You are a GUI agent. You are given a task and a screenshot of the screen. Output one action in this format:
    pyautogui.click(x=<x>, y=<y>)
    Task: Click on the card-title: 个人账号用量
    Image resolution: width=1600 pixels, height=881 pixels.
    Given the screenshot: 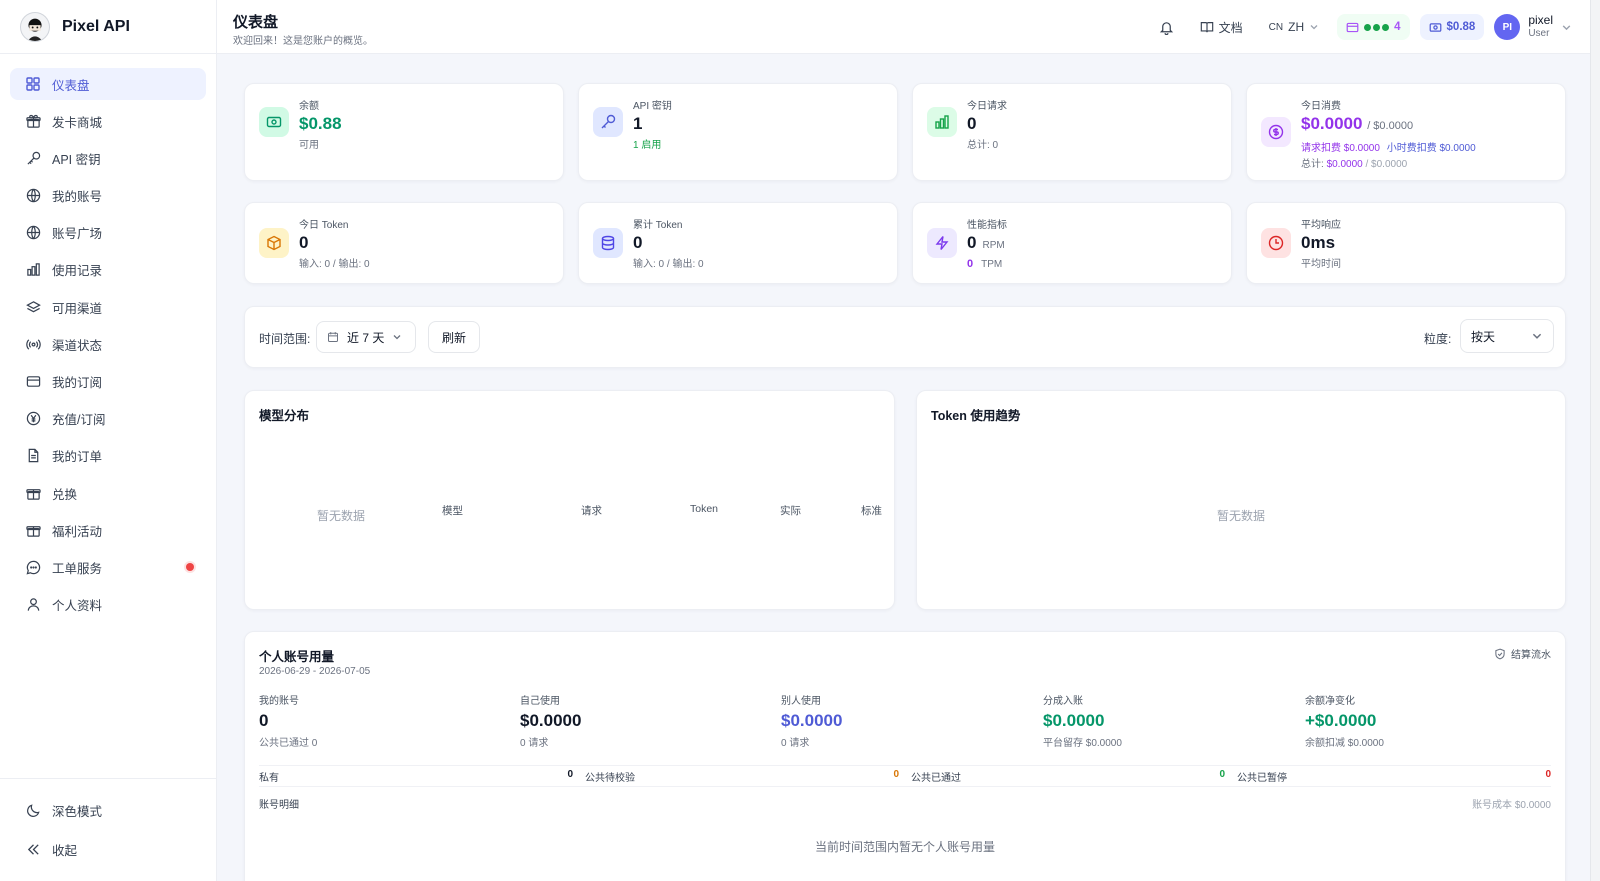 What is the action you would take?
    pyautogui.click(x=297, y=657)
    